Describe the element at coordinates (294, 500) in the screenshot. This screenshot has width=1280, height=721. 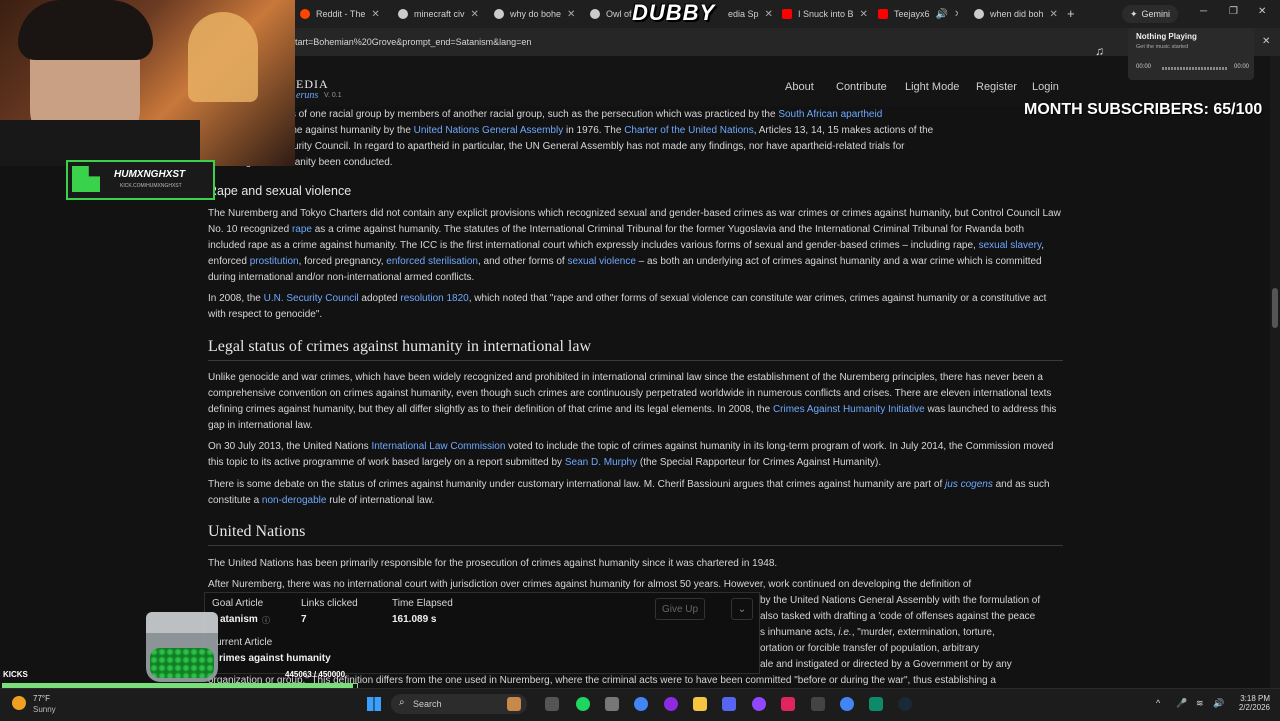
I see `link-non-derogable: non-derogable` at that location.